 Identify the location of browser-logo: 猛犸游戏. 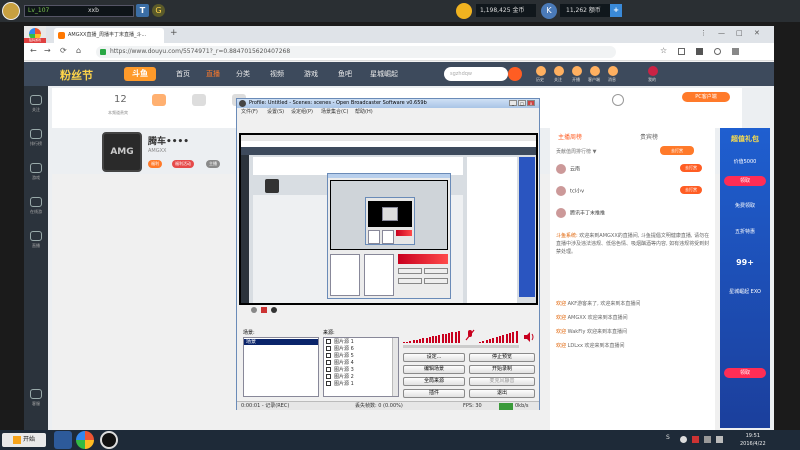
(35, 34).